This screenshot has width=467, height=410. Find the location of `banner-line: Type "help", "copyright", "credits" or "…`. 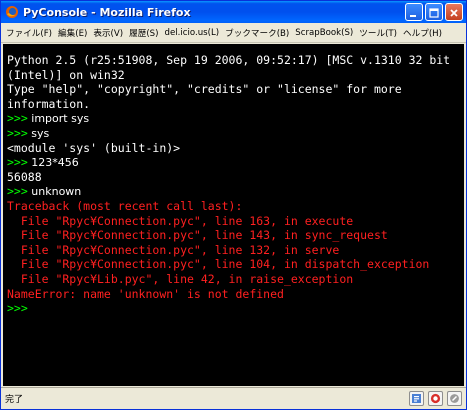

banner-line: Type "help", "copyright", "credits" or "… is located at coordinates (204, 89).